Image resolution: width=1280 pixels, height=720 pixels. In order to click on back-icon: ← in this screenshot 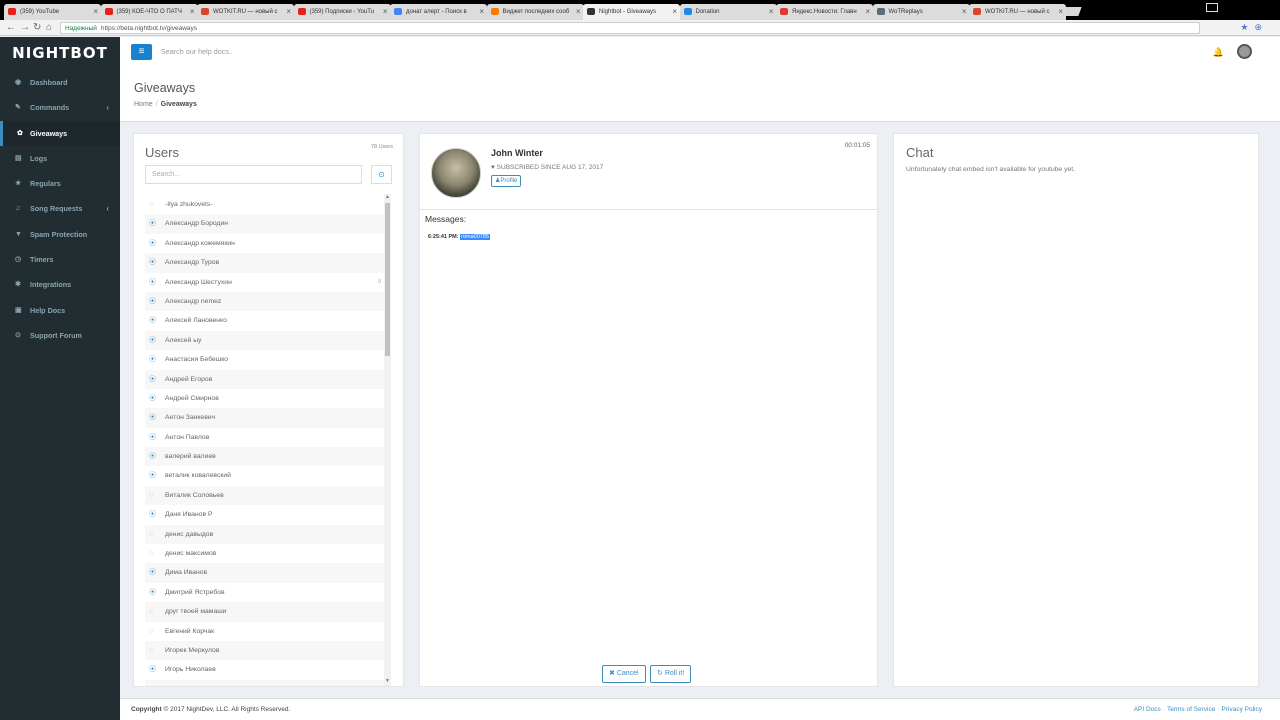, I will do `click(11, 28)`.